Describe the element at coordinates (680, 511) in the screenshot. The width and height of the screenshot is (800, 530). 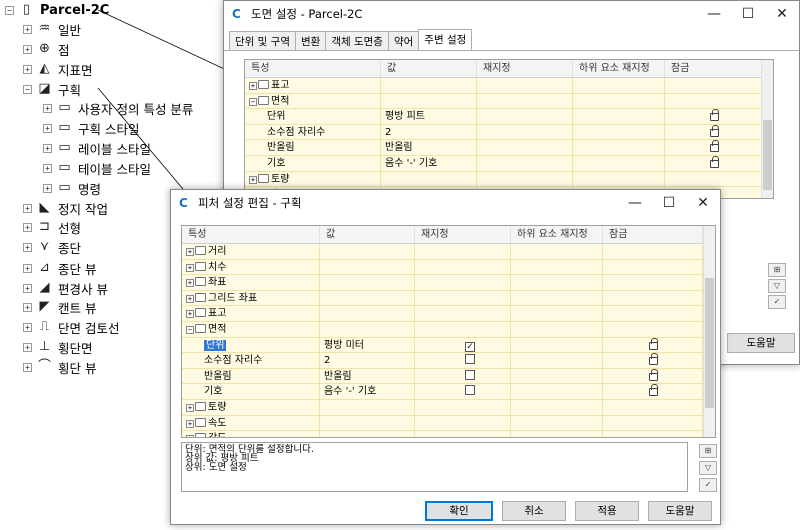
I see `help-button: 도움말` at that location.